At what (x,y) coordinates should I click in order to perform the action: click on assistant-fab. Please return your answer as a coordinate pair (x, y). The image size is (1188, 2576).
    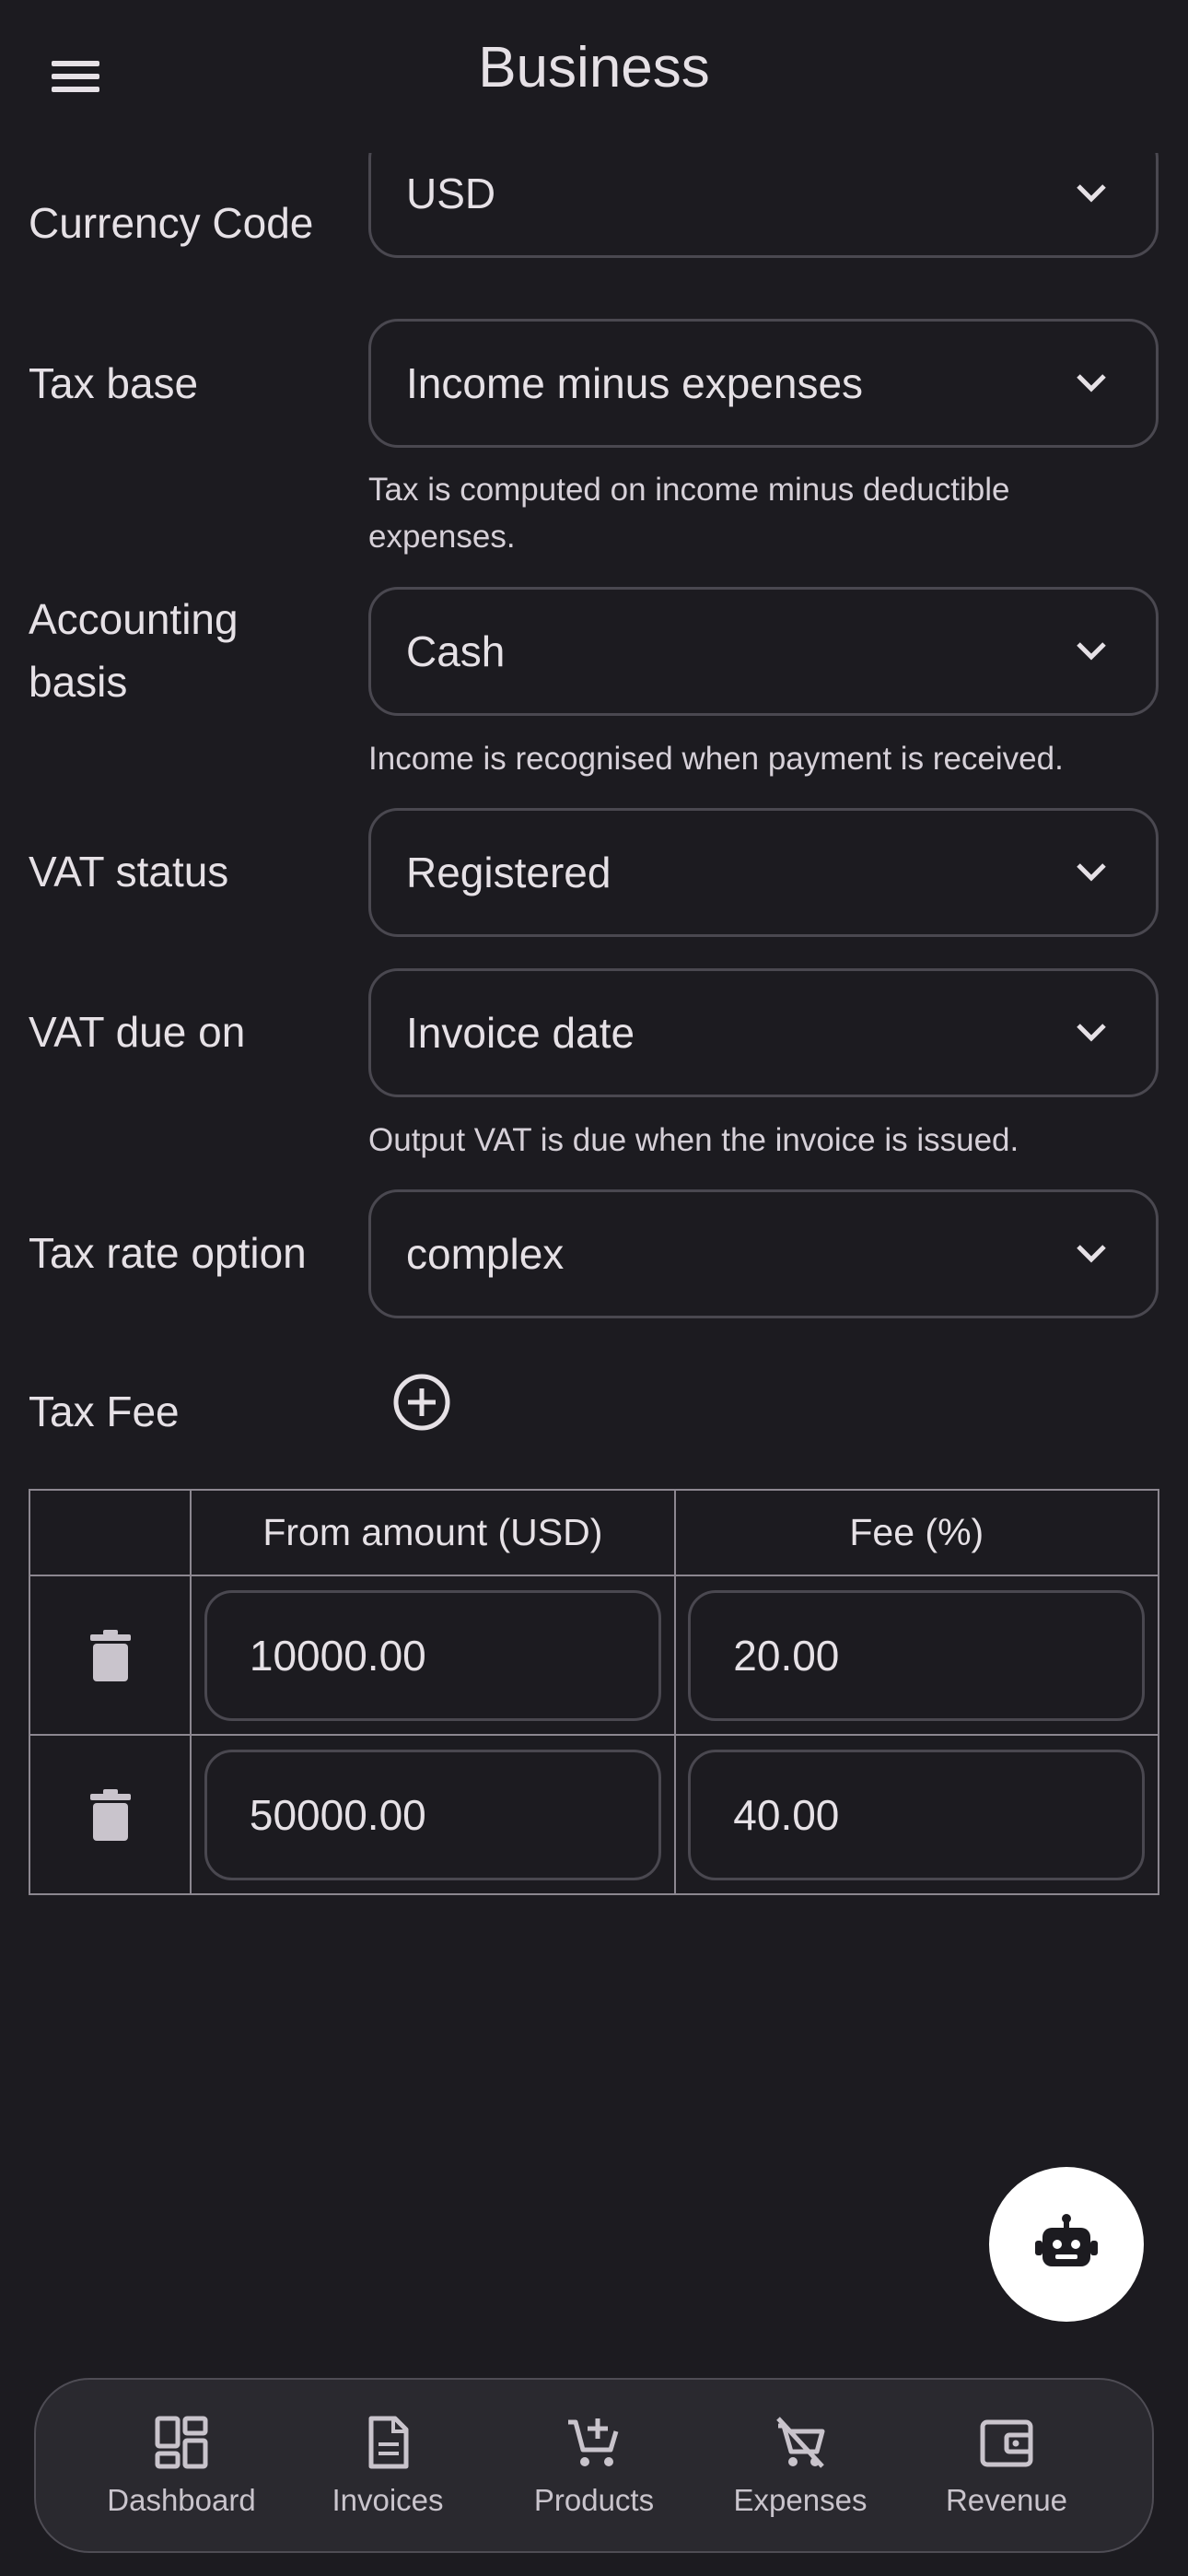
    Looking at the image, I should click on (1066, 2244).